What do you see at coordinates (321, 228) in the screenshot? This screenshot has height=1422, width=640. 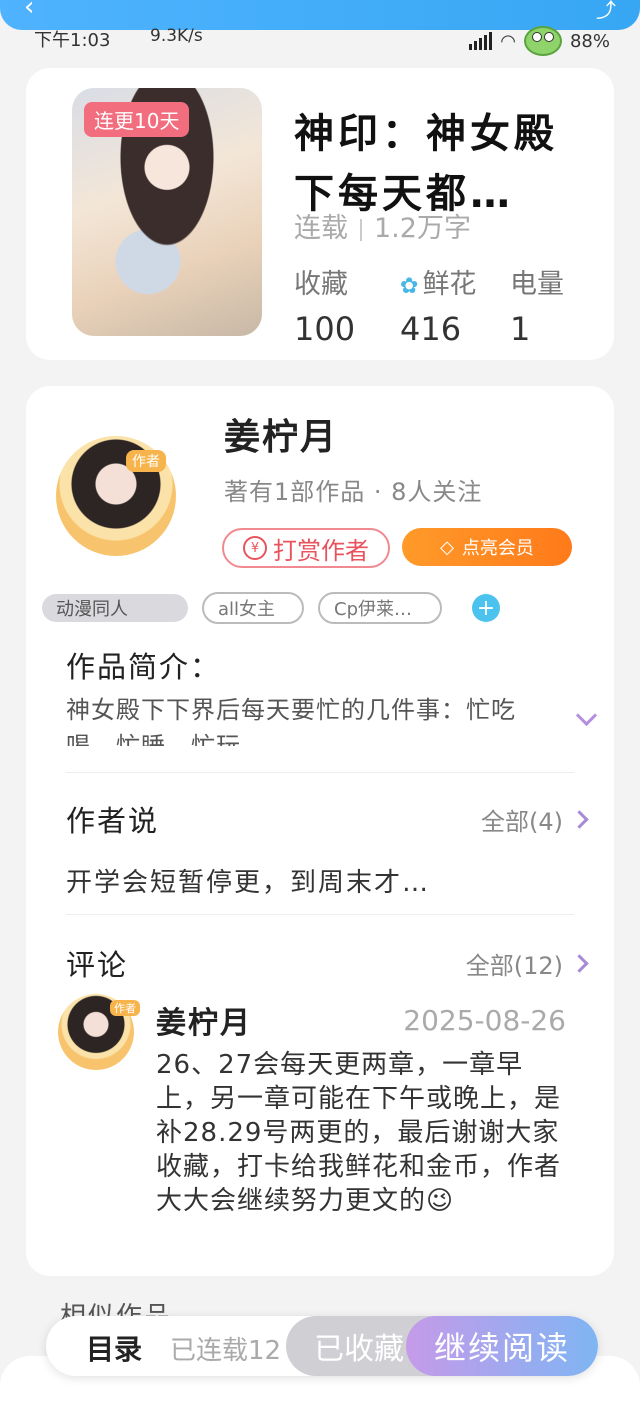 I see `book-status: 连载` at bounding box center [321, 228].